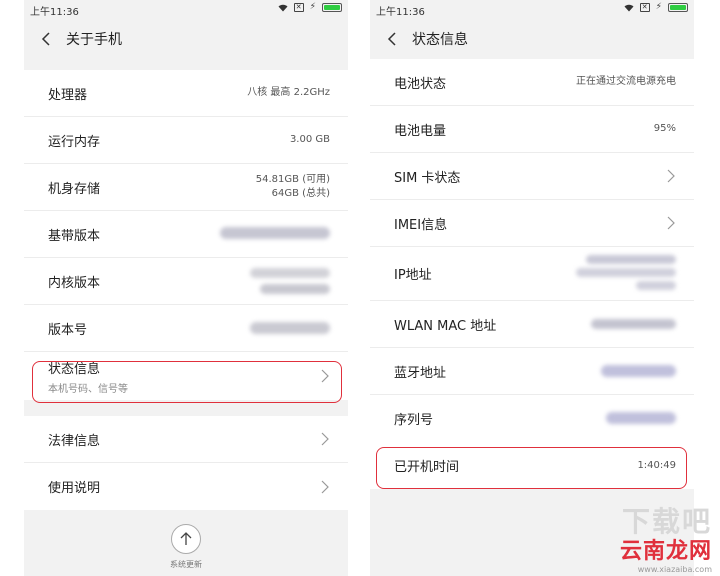 Image resolution: width=720 pixels, height=576 pixels. I want to click on row-label: 电池状态, so click(420, 84).